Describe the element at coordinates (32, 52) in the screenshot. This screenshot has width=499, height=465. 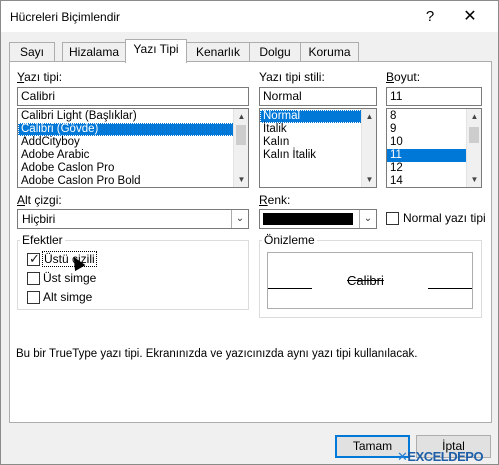
I see `tab-number: Sayı` at that location.